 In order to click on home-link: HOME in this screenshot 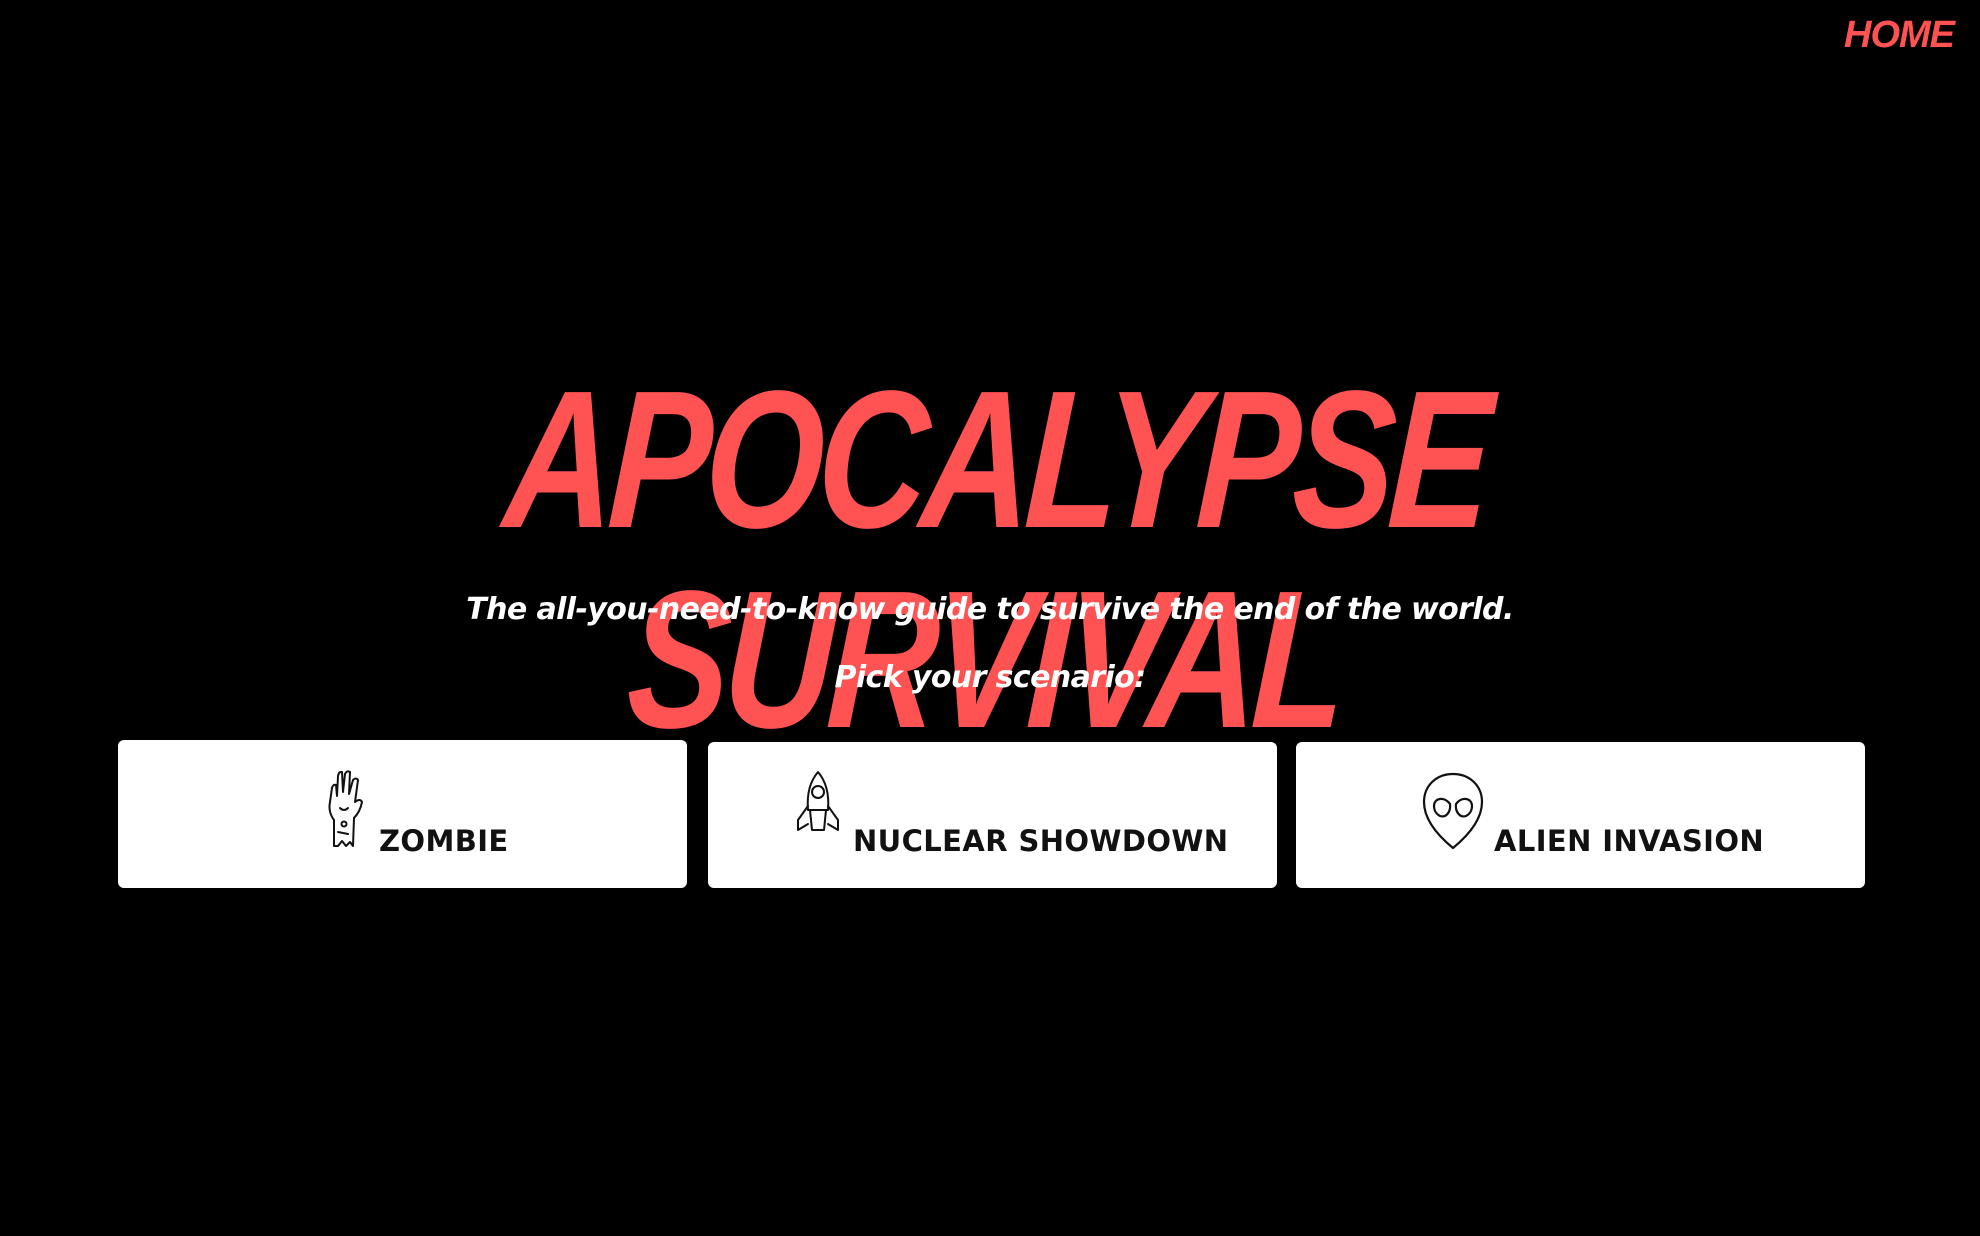, I will do `click(1899, 35)`.